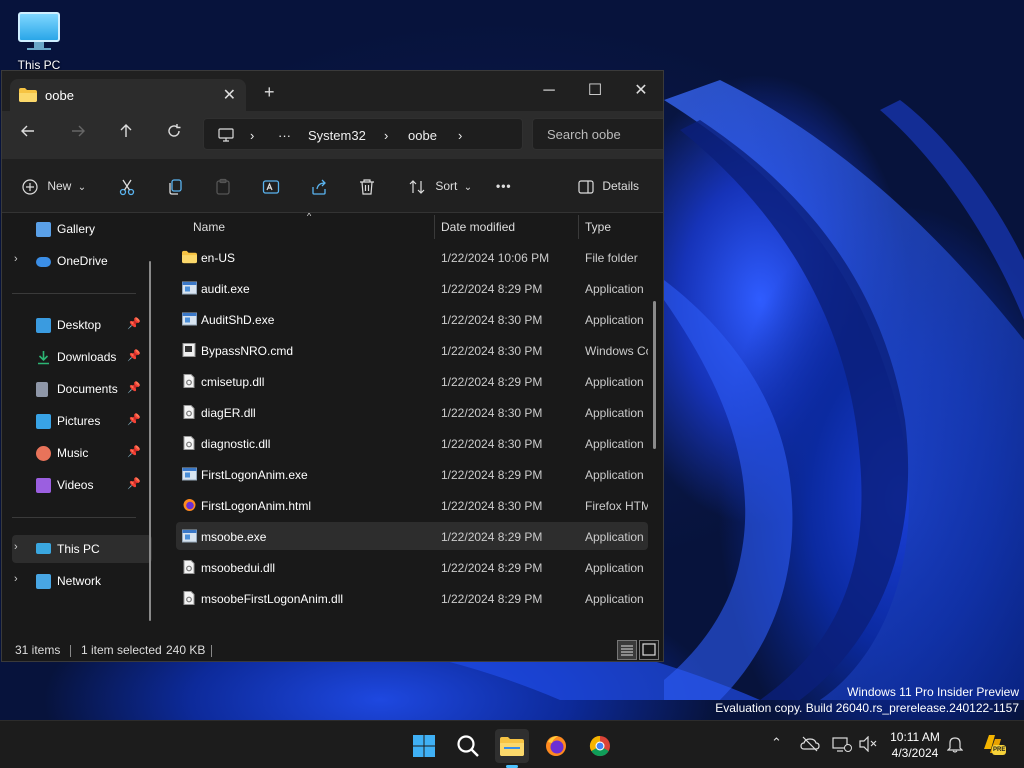 This screenshot has height=768, width=1024. I want to click on nav-item-this-pc: › This PC, so click(82, 549).